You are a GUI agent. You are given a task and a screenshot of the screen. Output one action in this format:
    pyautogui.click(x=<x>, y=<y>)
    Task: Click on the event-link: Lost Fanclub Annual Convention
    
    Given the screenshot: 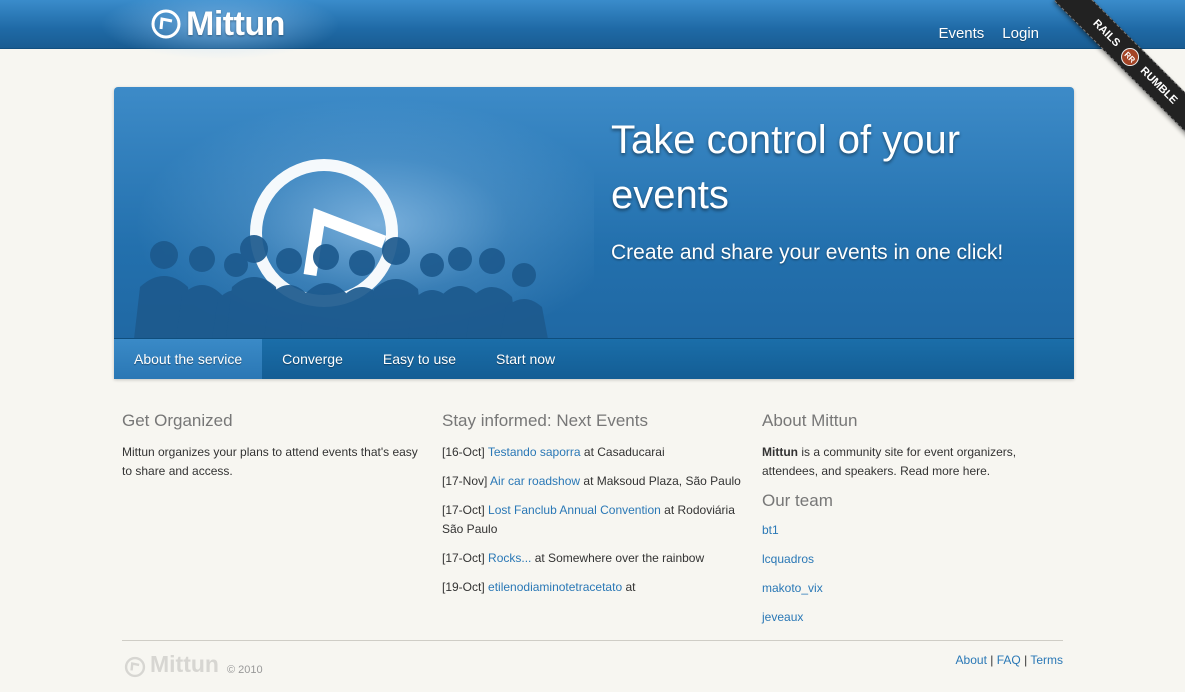 What is the action you would take?
    pyautogui.click(x=574, y=510)
    